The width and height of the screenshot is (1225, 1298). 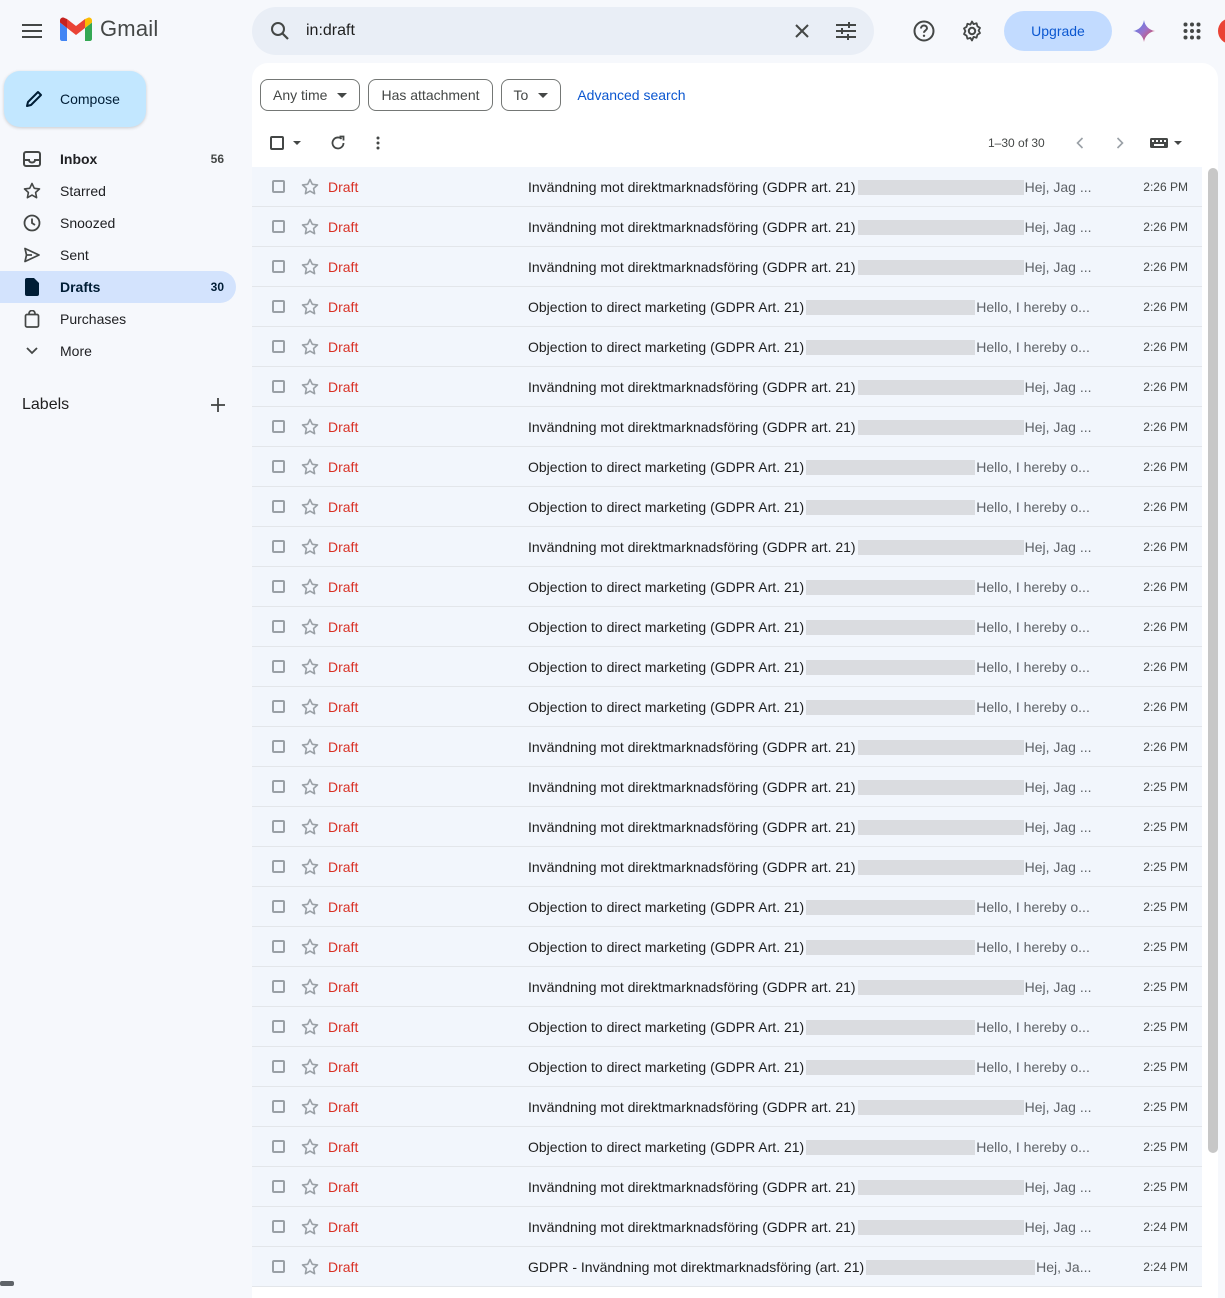 I want to click on upgrade-button: Upgrade, so click(x=1058, y=31).